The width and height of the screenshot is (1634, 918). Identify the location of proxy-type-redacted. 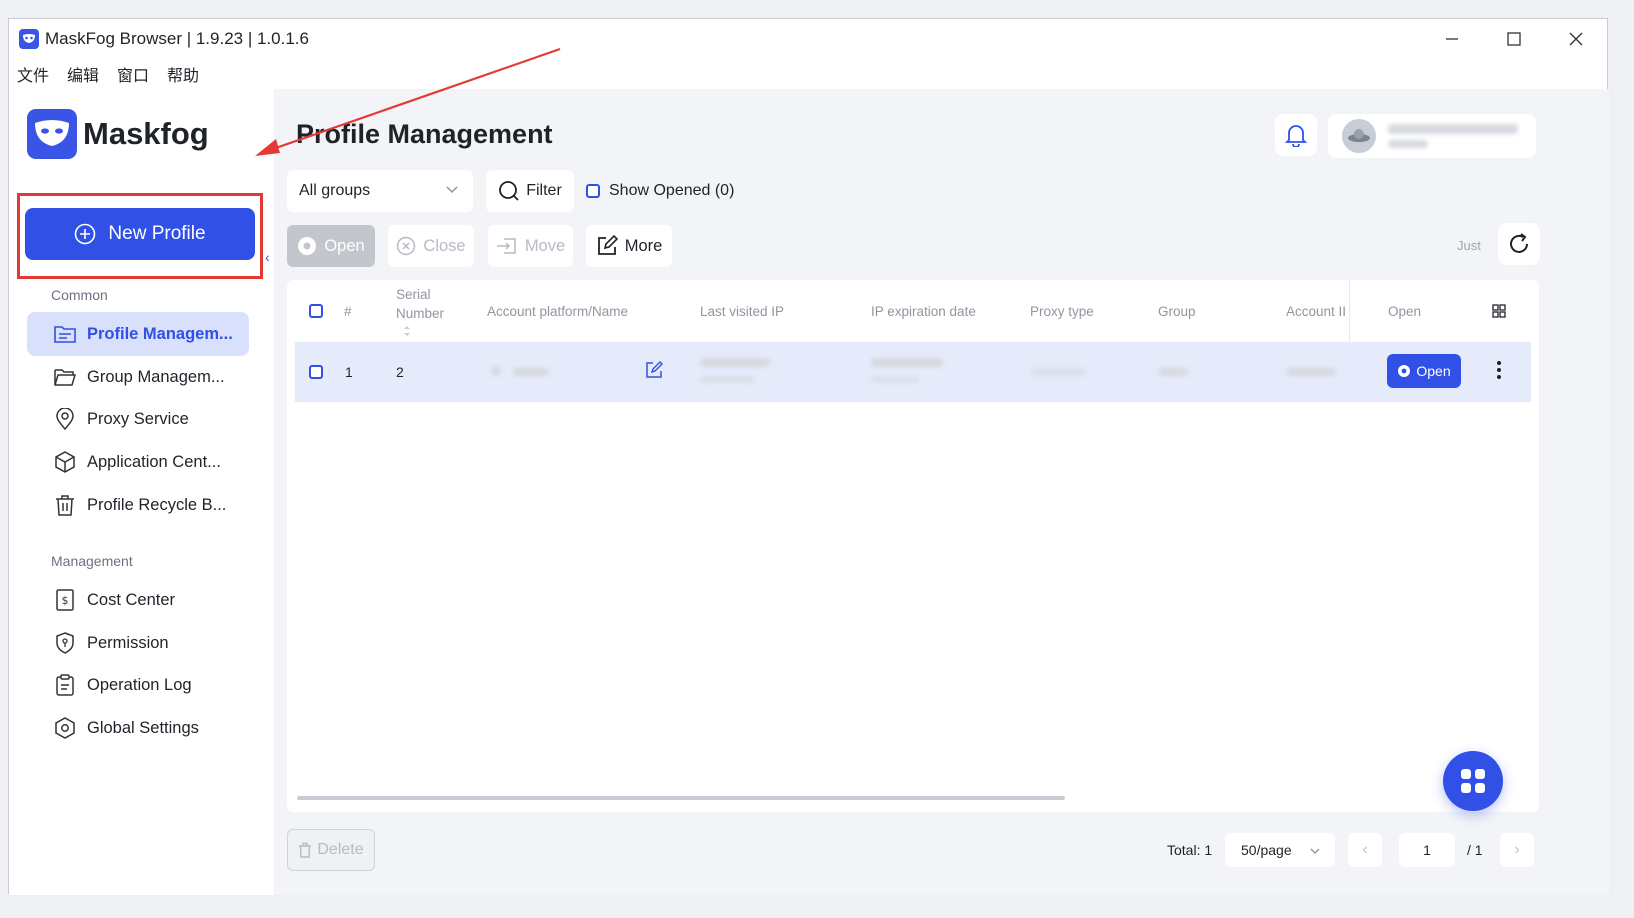
(1058, 372).